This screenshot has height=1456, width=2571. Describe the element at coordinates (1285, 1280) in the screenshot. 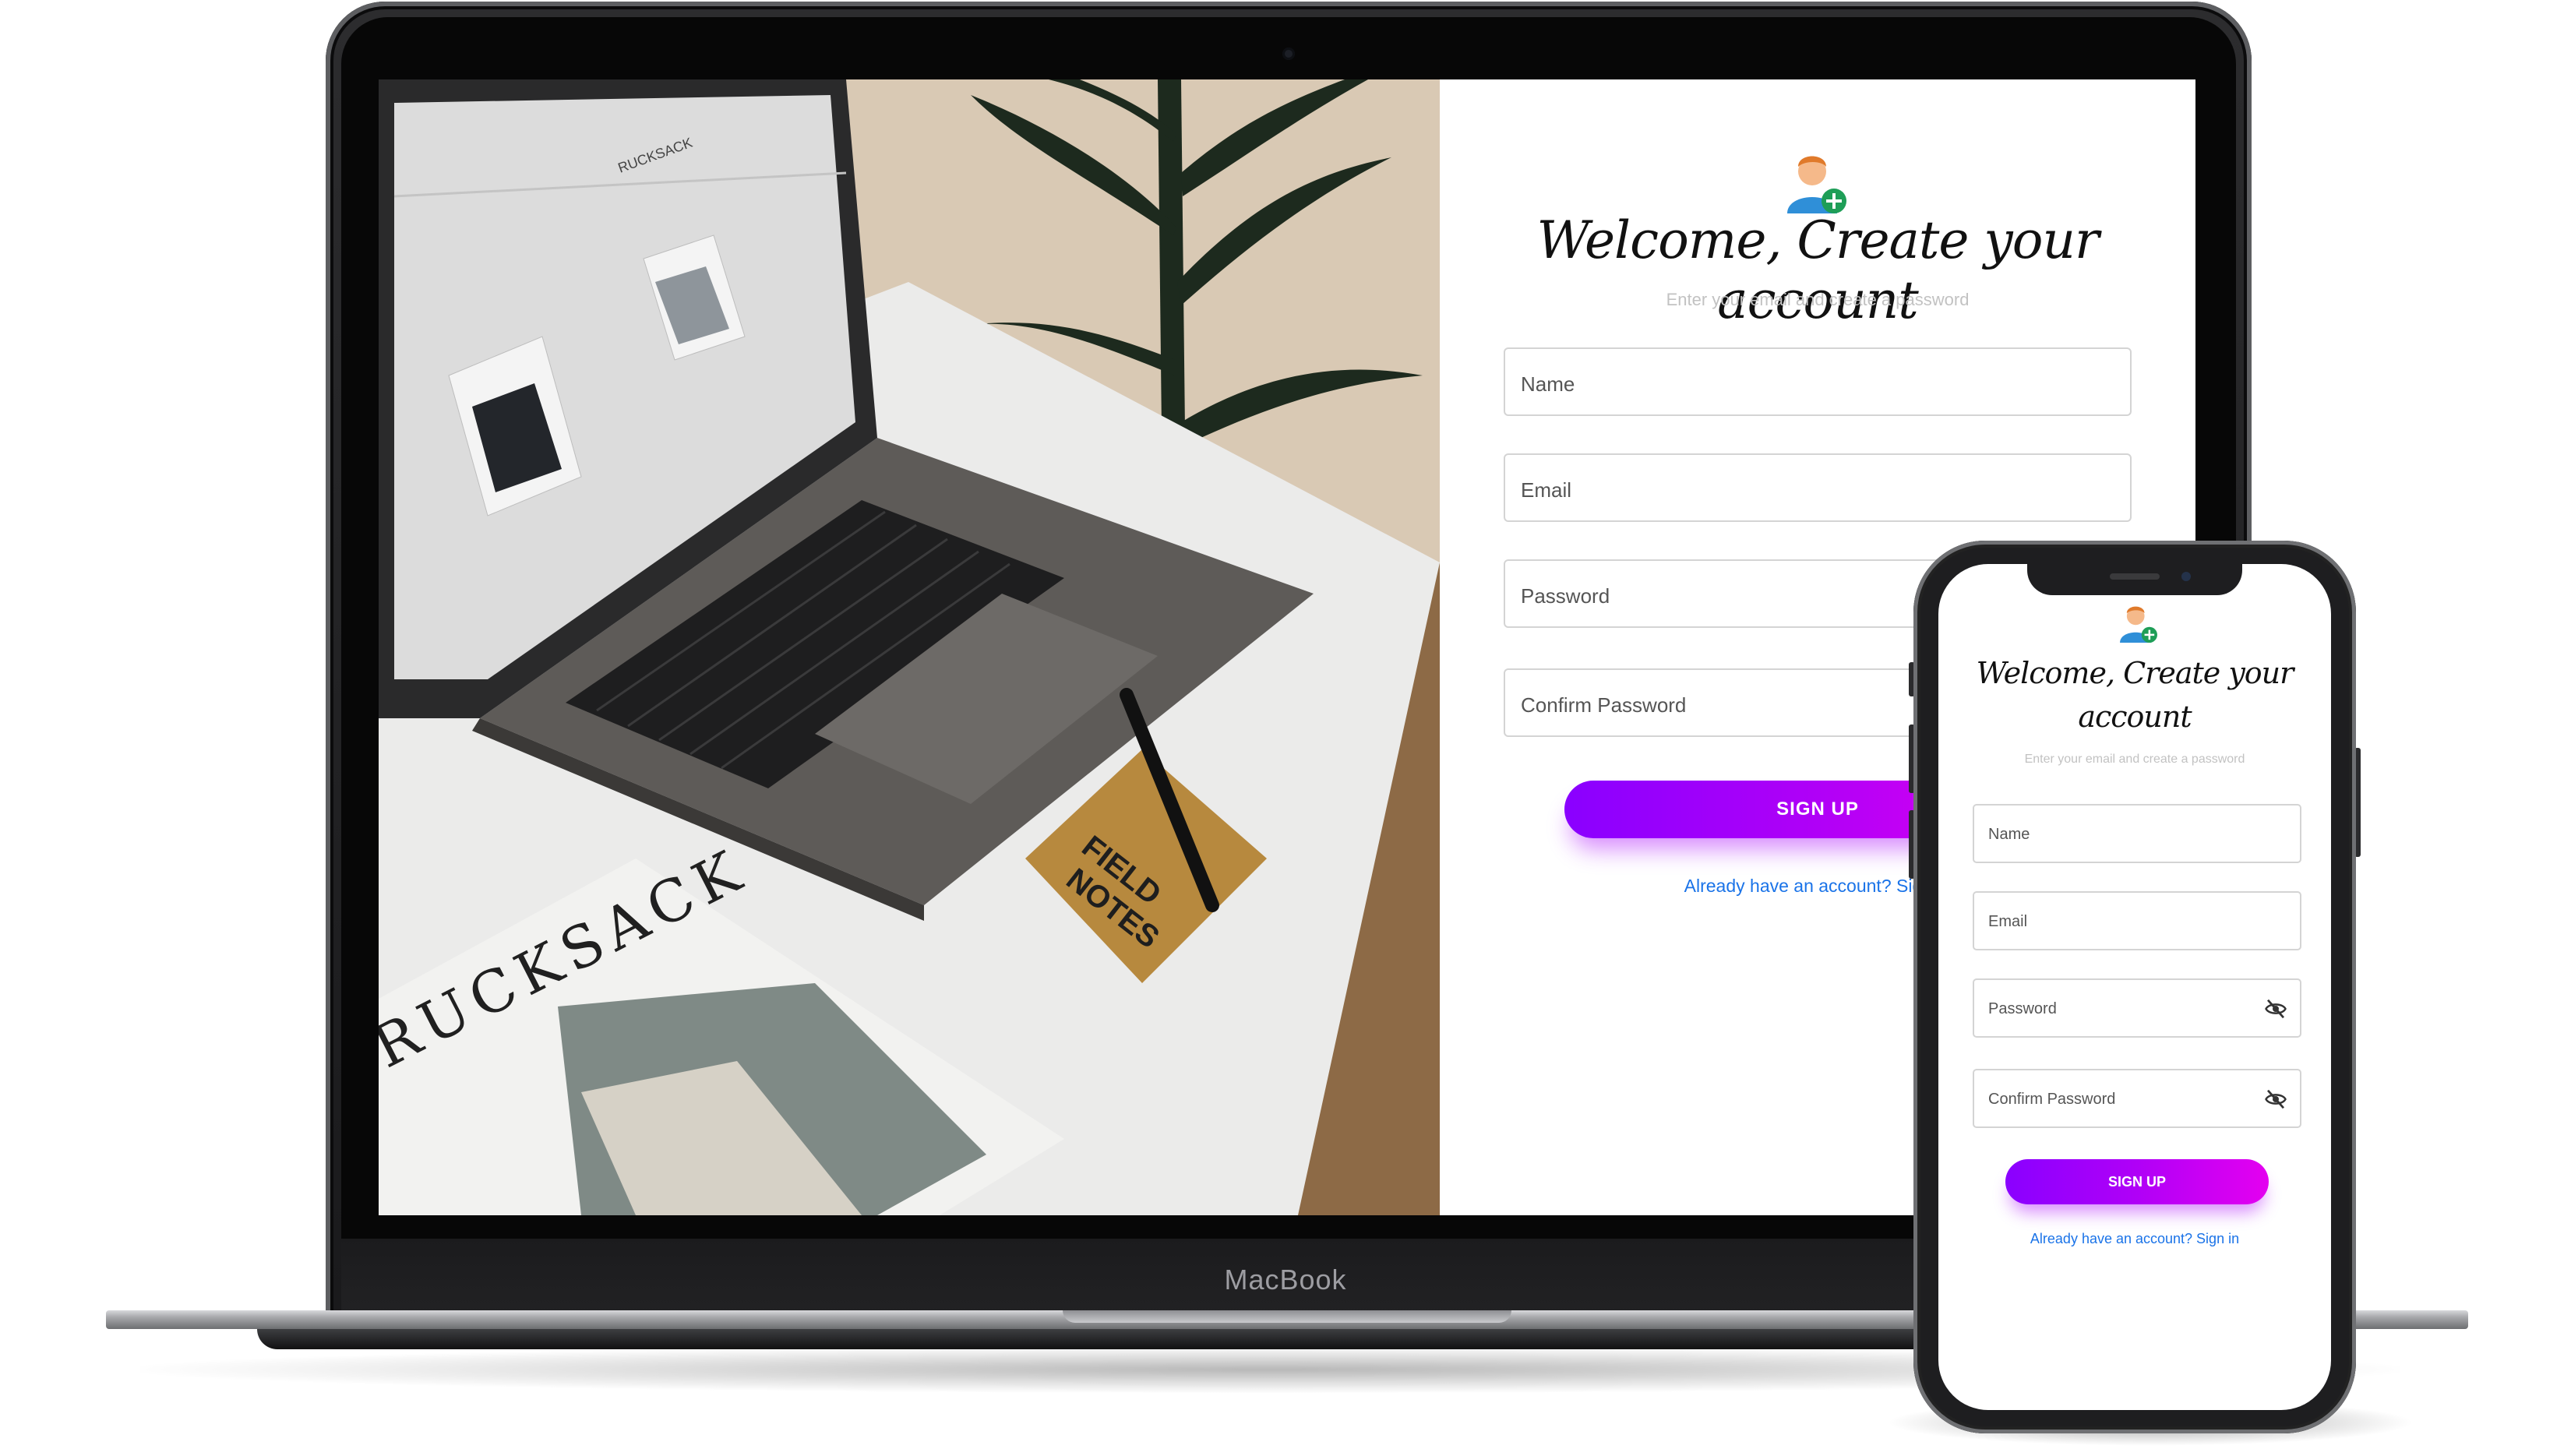

I see `laptop-brand-label: MacBook` at that location.